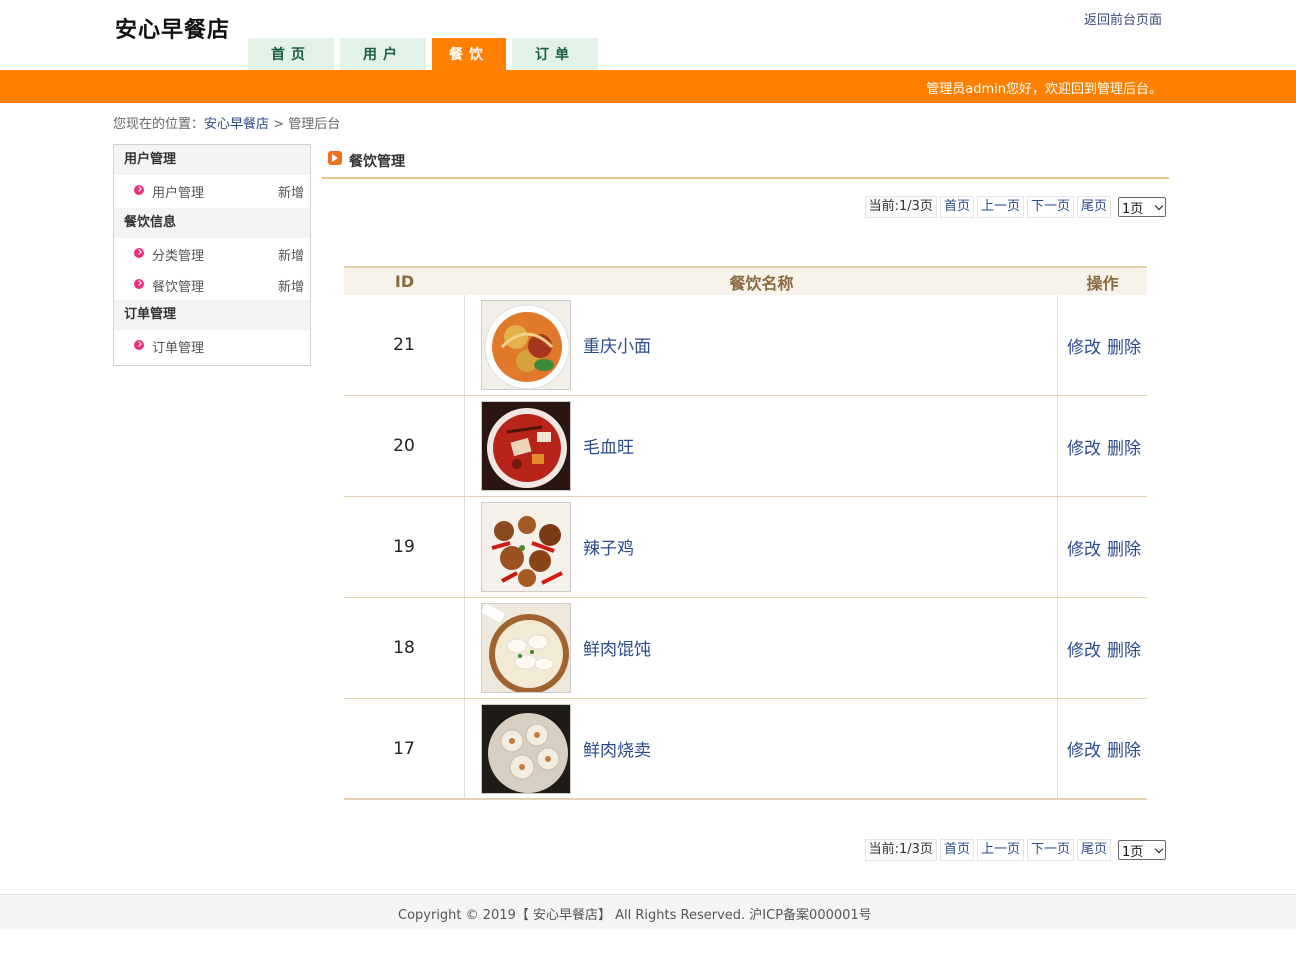  I want to click on pager-top: 当前:1/3页 首页 上一页 下一页 尾页 1页, so click(1014, 207).